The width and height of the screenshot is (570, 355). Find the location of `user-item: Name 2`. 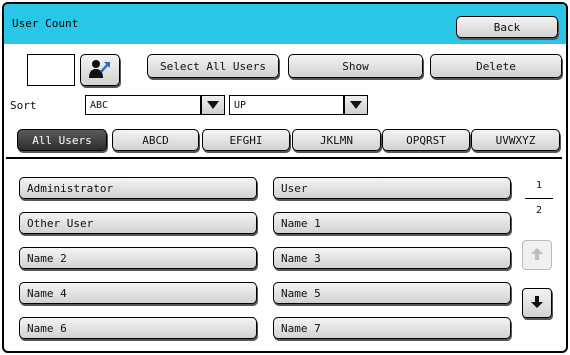

user-item: Name 2 is located at coordinates (138, 258).